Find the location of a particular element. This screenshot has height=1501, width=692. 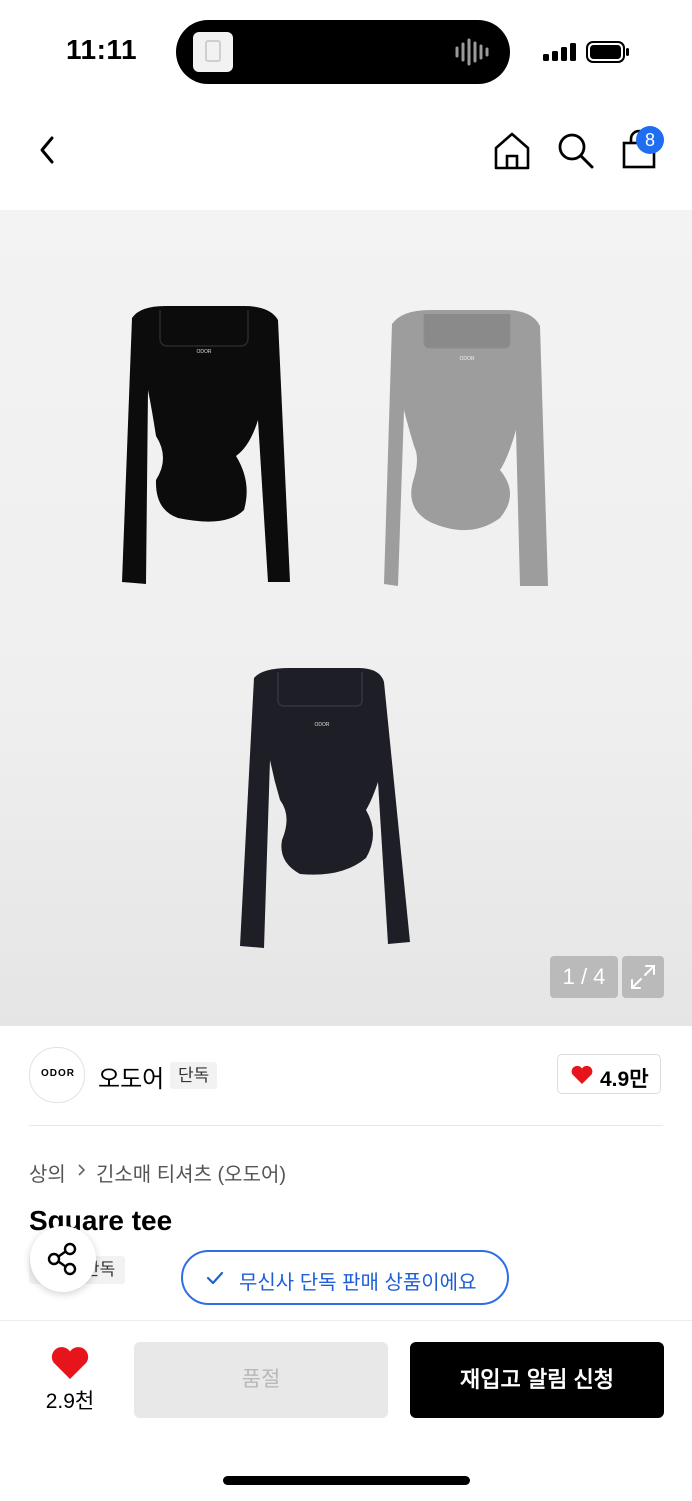

breadcrumb-category: 상의 is located at coordinates (47, 1172).